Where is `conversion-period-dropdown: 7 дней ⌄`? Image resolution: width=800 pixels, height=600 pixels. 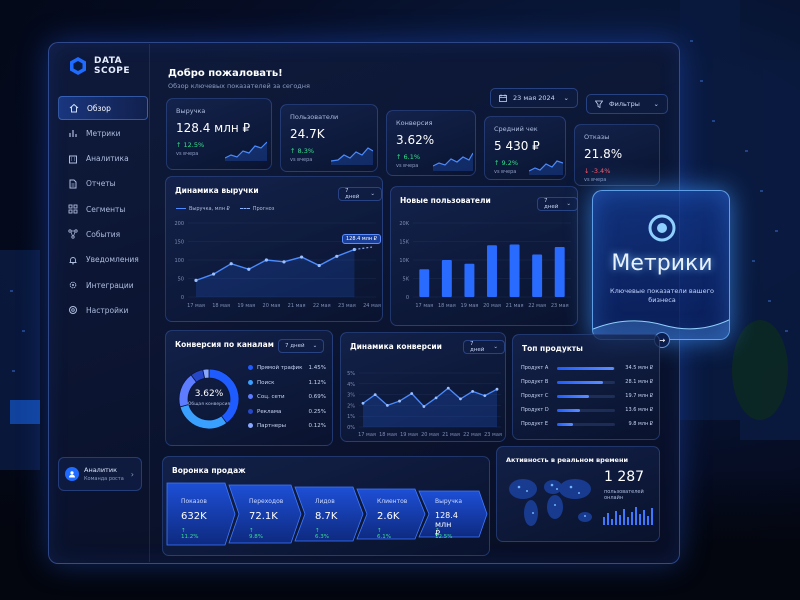 conversion-period-dropdown: 7 дней ⌄ is located at coordinates (484, 347).